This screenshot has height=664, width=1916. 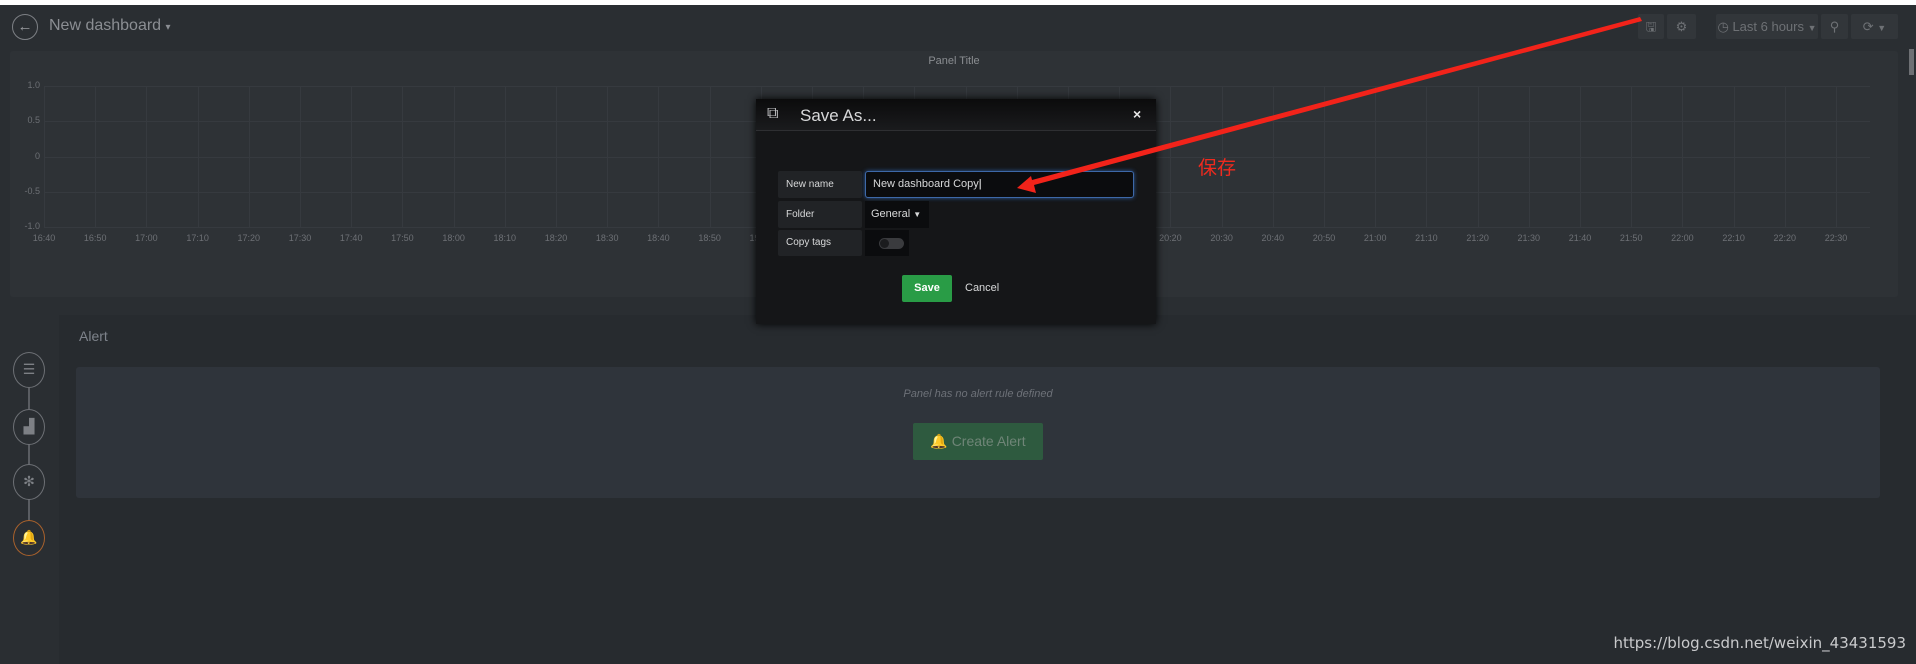 I want to click on cancel-button: Cancel, so click(x=982, y=288).